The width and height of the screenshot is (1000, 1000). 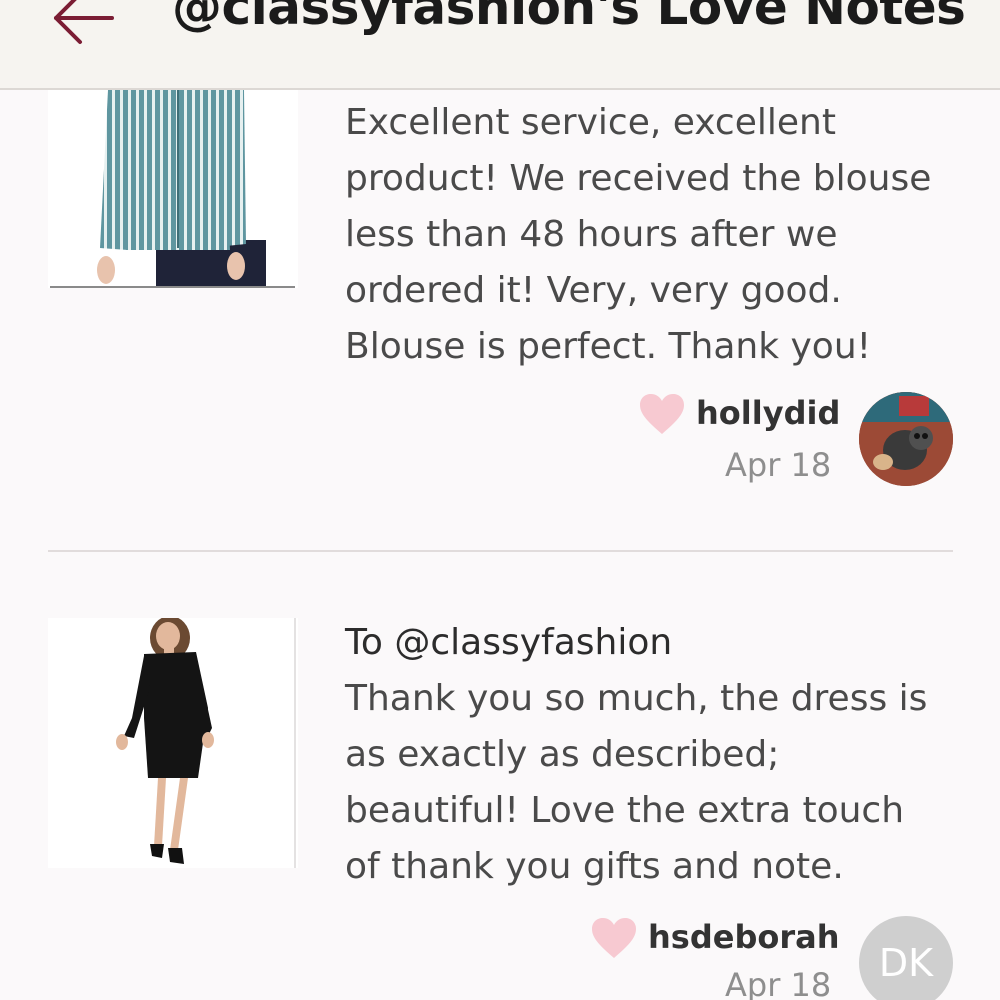 I want to click on back-arrow-icon, so click(x=83, y=24).